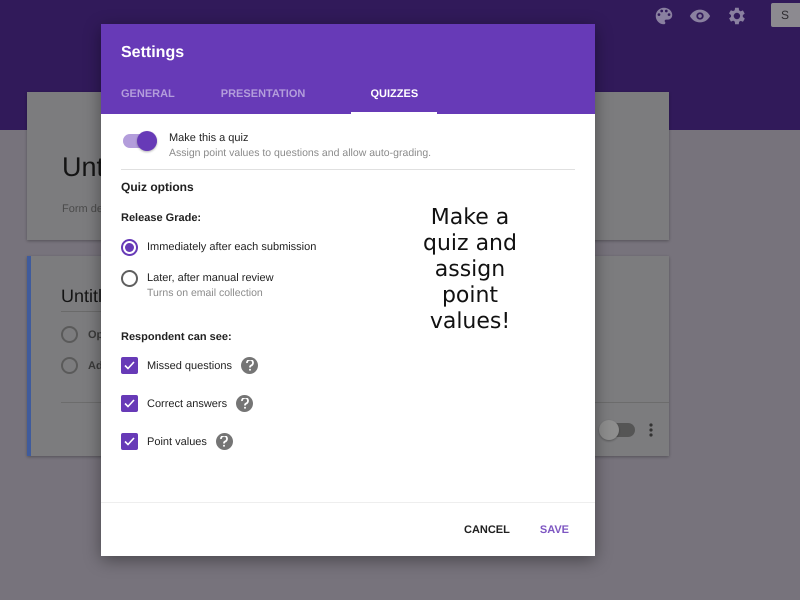 Image resolution: width=800 pixels, height=600 pixels. What do you see at coordinates (470, 270) in the screenshot?
I see `annotation-text: Make a quiz and assign point values!` at bounding box center [470, 270].